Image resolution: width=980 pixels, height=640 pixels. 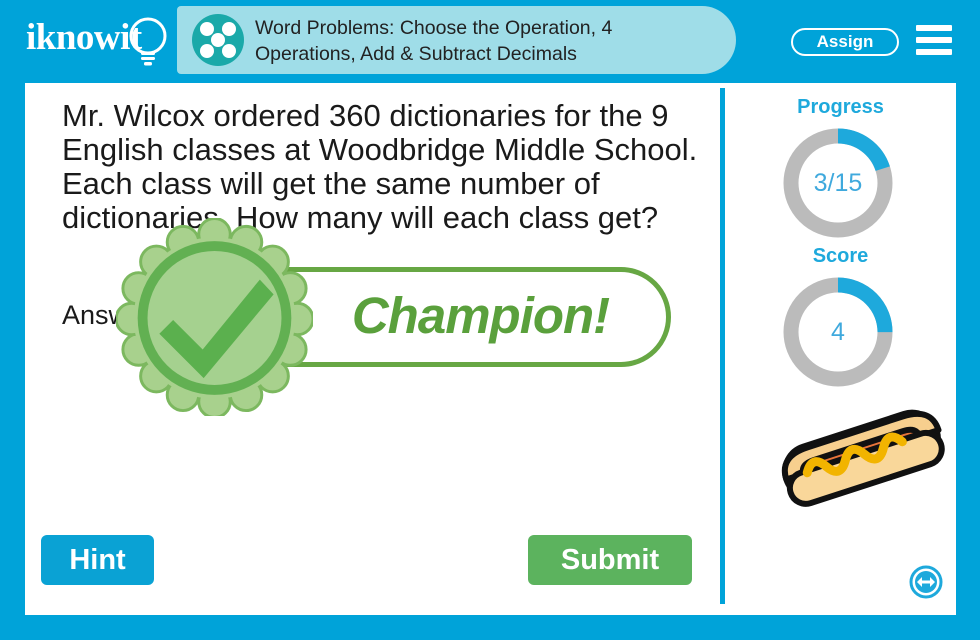 What do you see at coordinates (926, 582) in the screenshot?
I see `resize-arrows-icon` at bounding box center [926, 582].